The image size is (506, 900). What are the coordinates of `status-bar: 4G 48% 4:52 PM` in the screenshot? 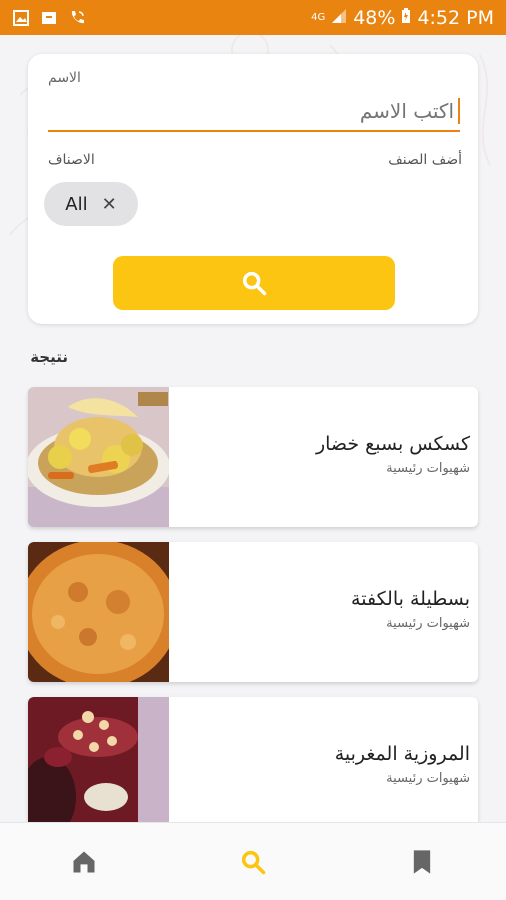 It's located at (253, 17).